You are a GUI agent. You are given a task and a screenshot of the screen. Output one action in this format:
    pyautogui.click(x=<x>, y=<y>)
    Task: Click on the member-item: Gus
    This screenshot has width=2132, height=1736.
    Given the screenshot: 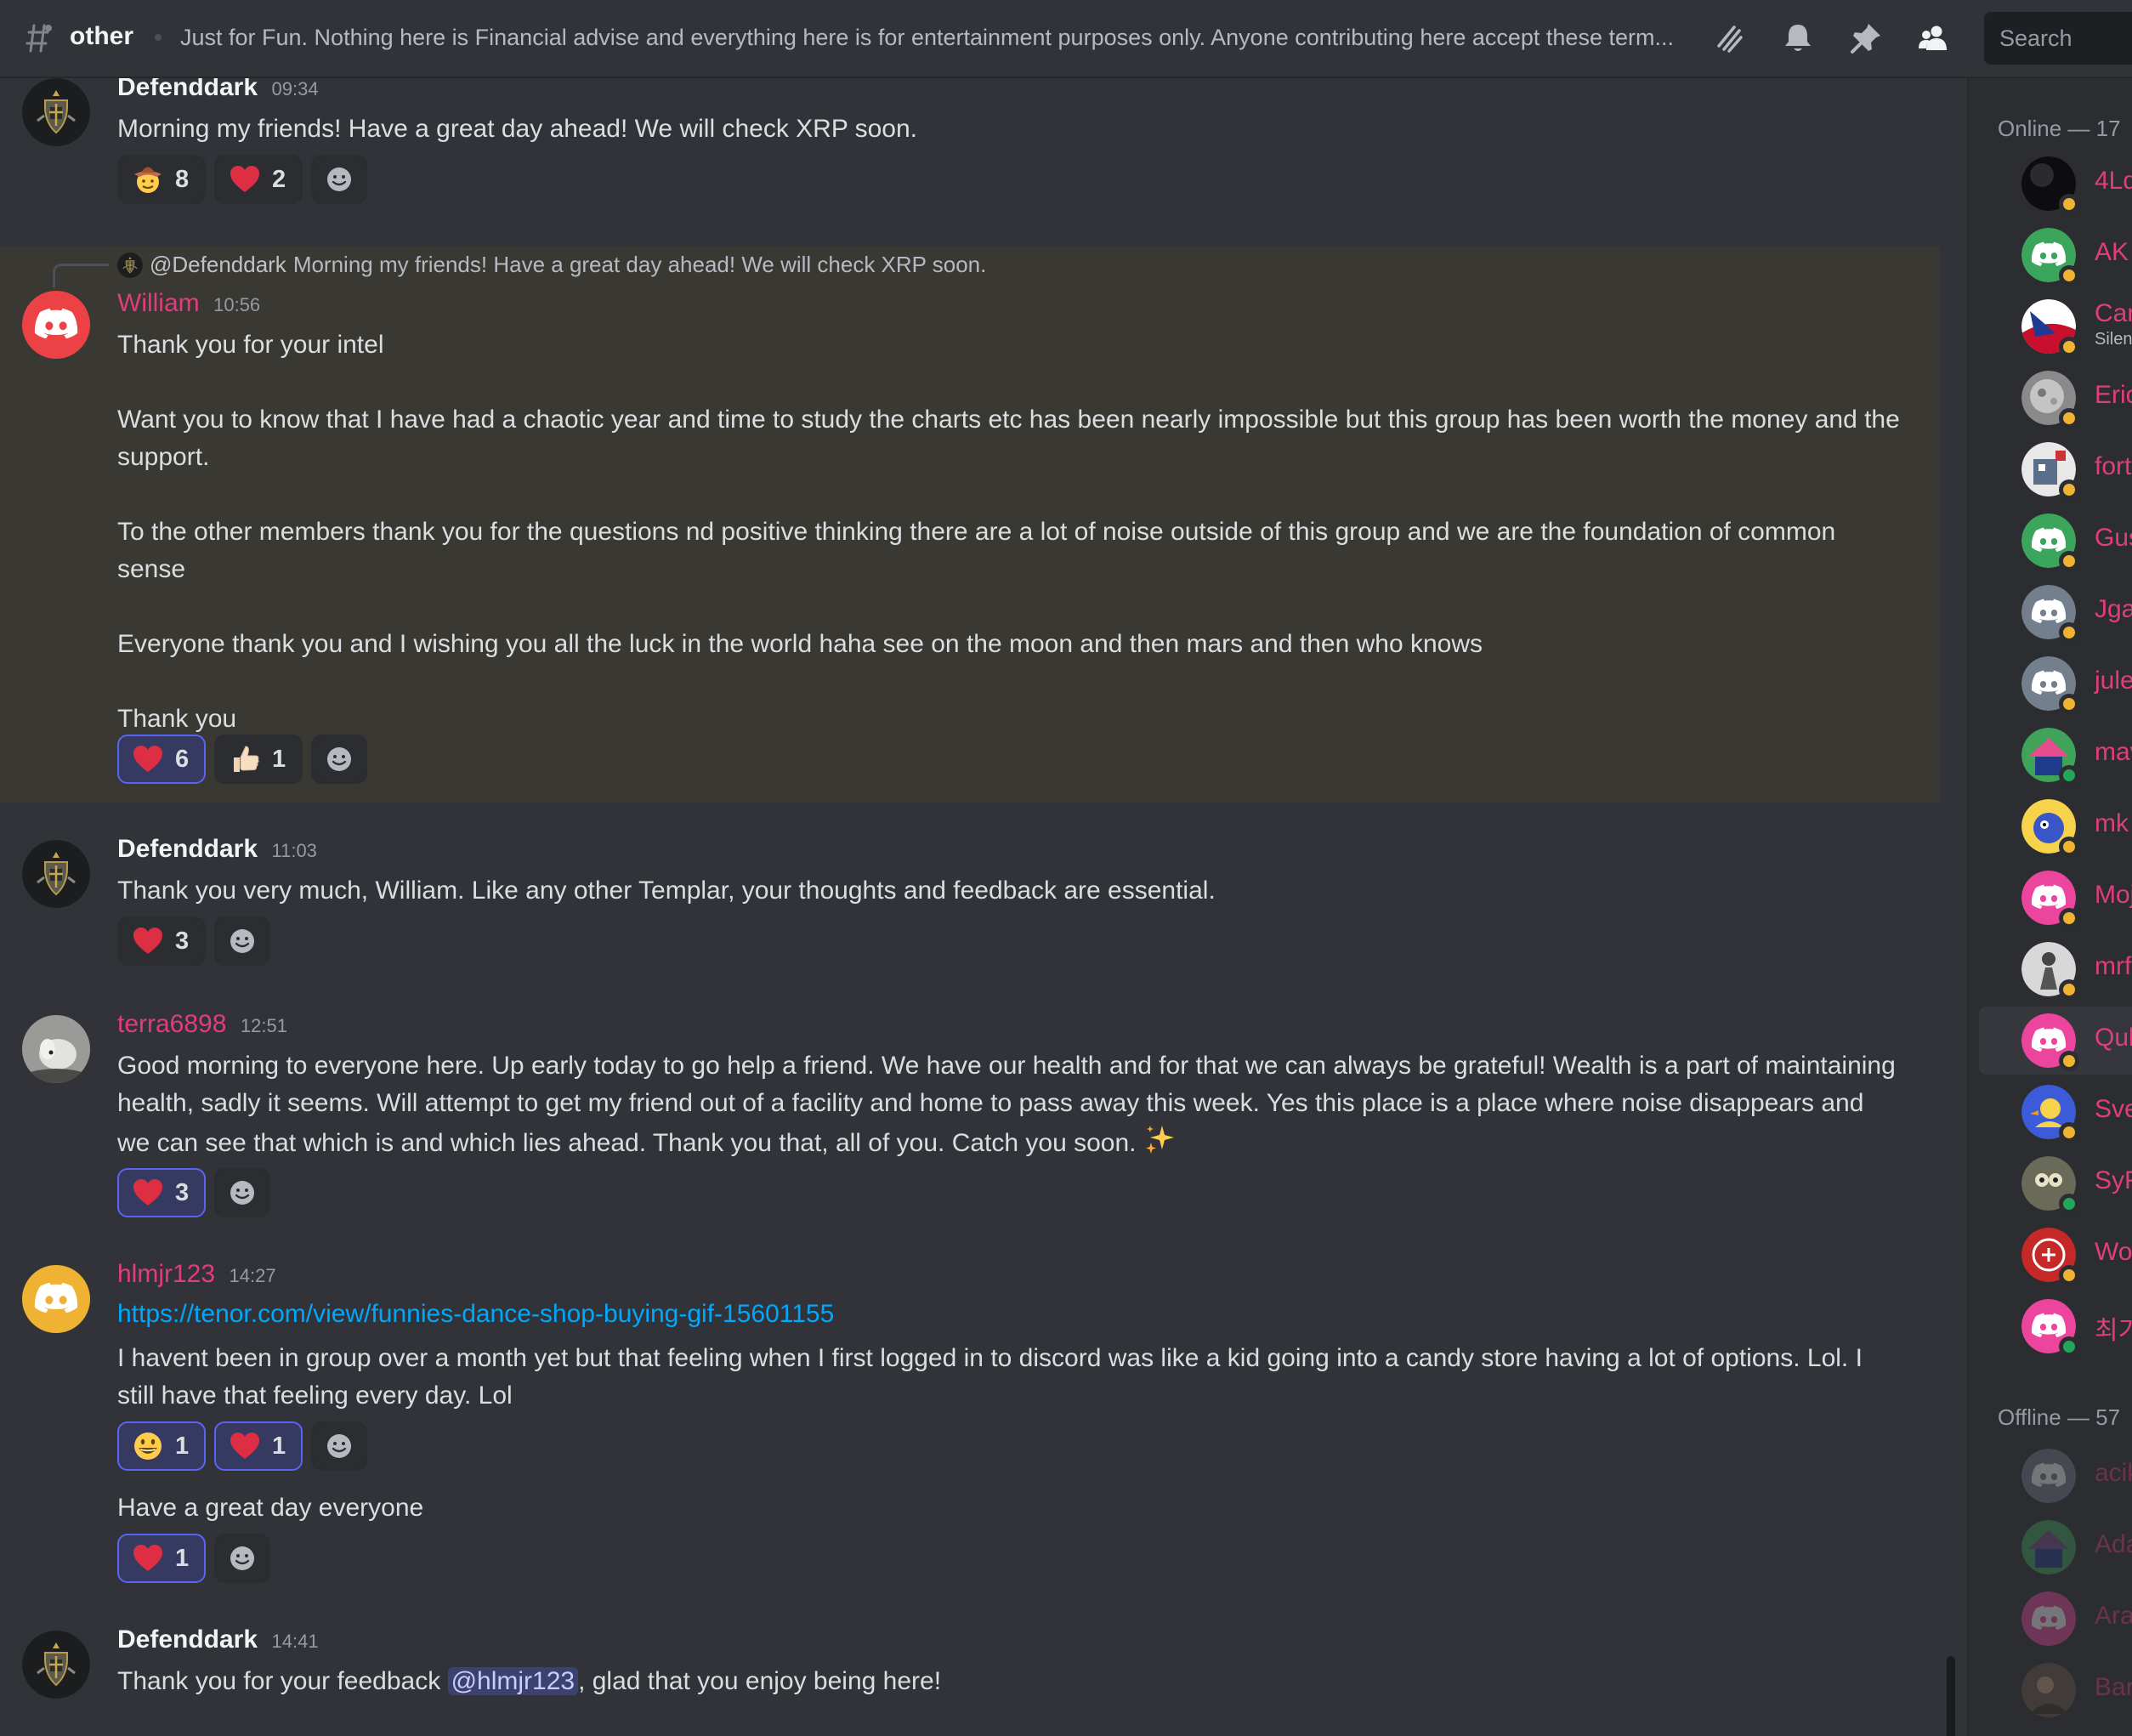 What is the action you would take?
    pyautogui.click(x=2055, y=541)
    